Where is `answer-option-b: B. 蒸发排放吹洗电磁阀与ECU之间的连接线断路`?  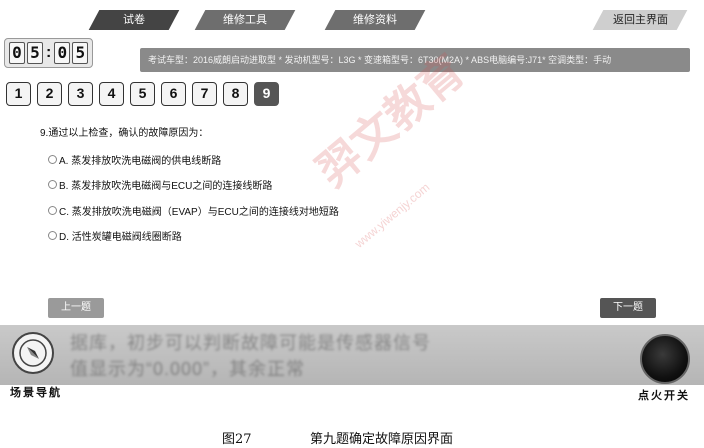 answer-option-b: B. 蒸发排放吹洗电磁阀与ECU之间的连接线断路 is located at coordinates (160, 184).